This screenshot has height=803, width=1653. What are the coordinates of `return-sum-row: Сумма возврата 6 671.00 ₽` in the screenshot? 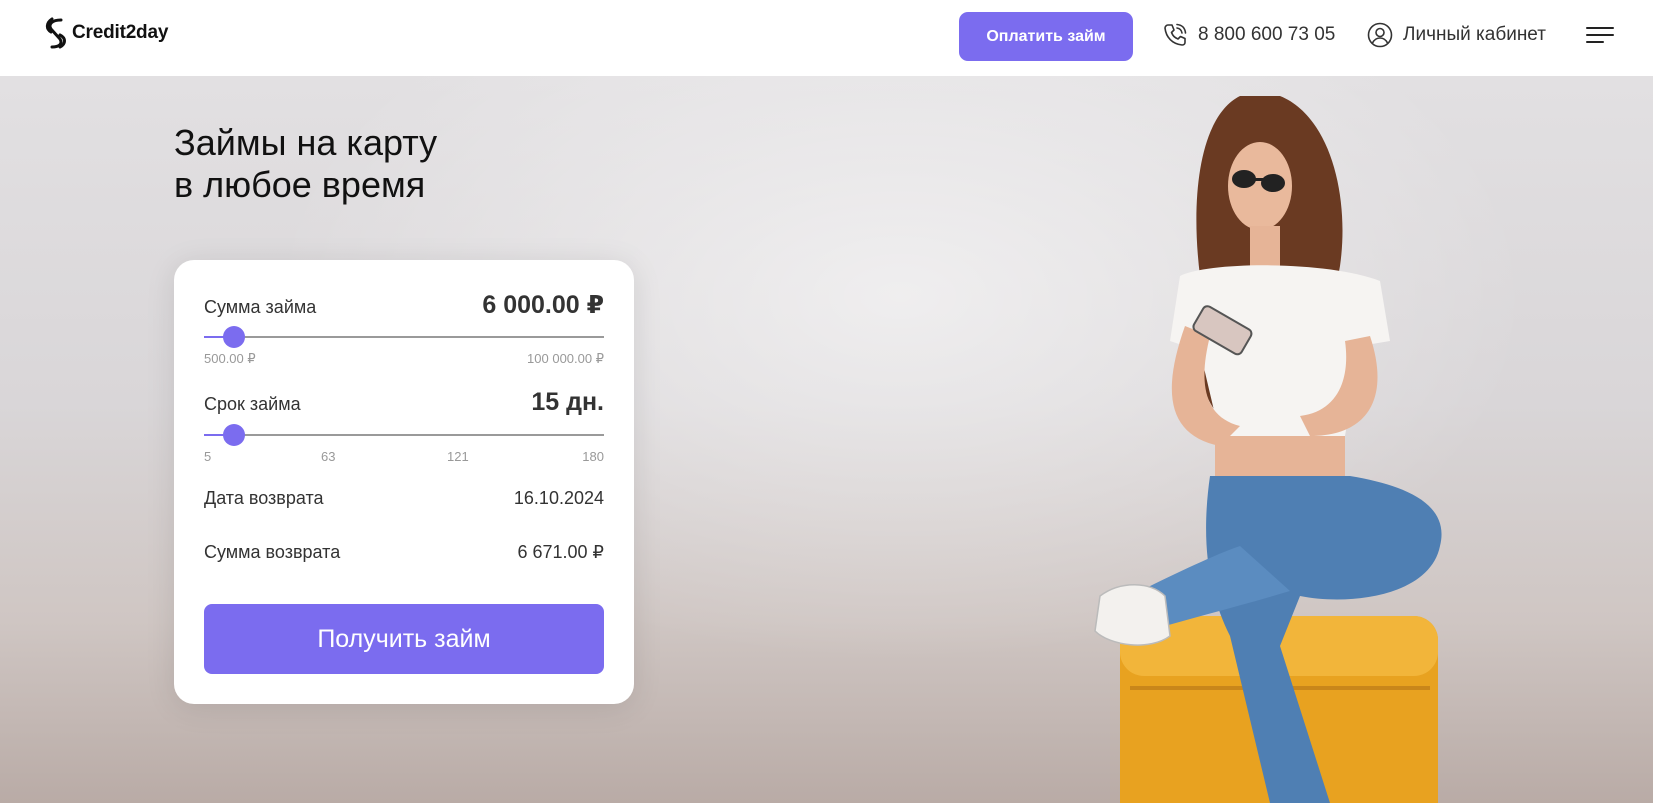 It's located at (404, 552).